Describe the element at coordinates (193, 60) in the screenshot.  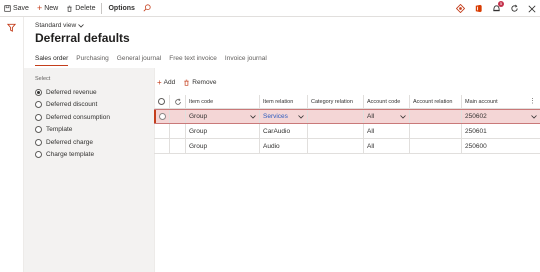
I see `tab-free-text-invoice: Free text invoice` at that location.